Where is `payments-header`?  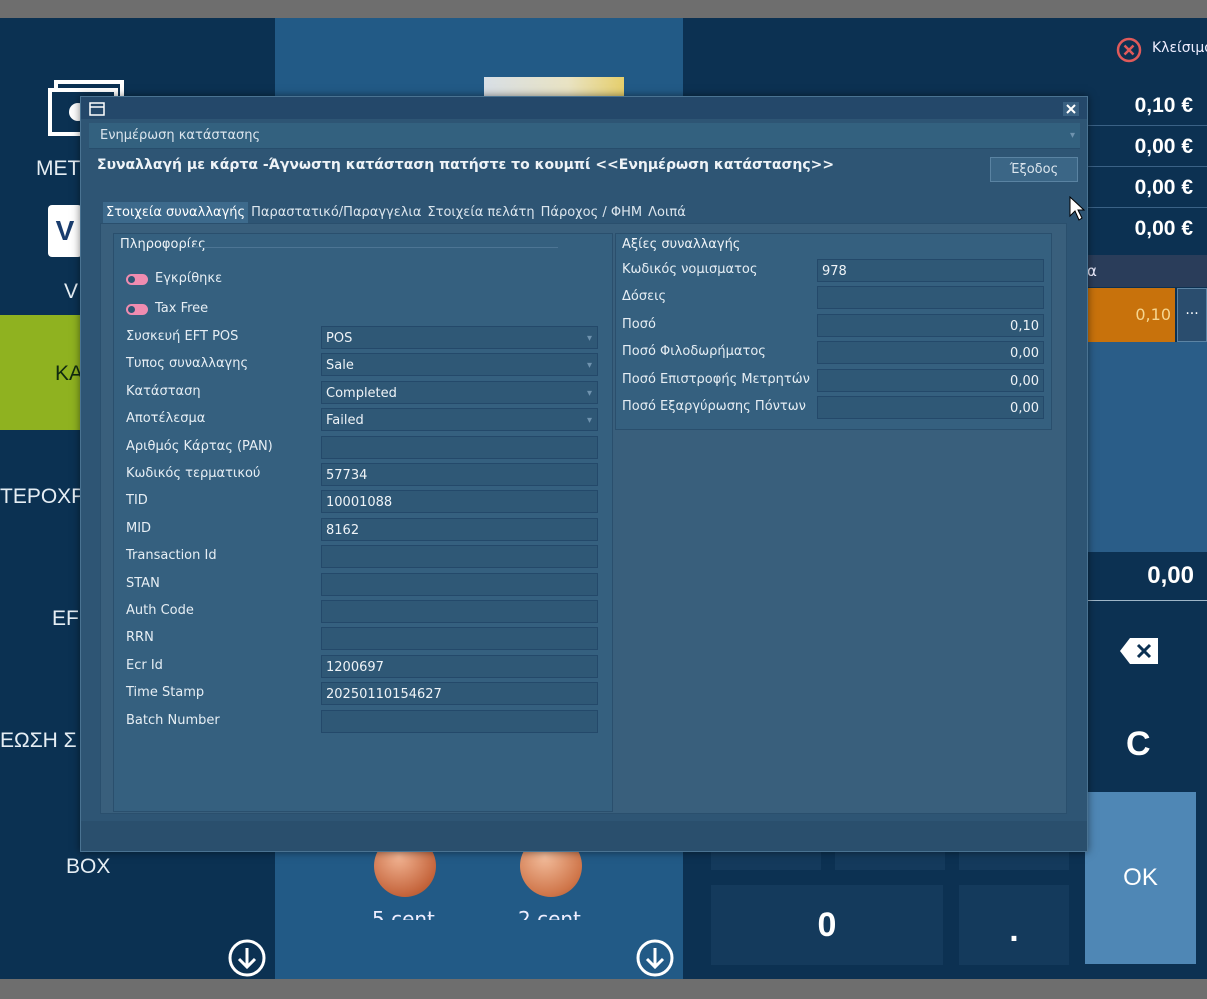
payments-header is located at coordinates (1147, 271).